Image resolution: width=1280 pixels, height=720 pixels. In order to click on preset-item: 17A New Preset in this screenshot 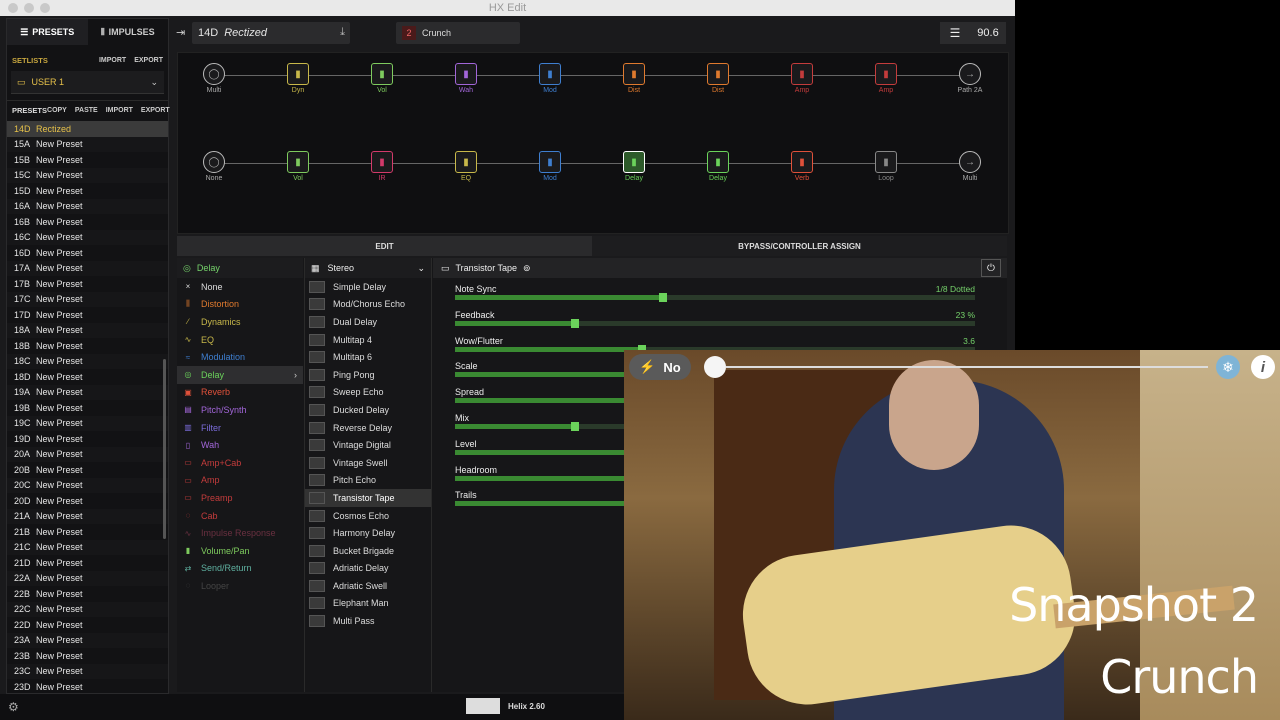, I will do `click(87, 268)`.